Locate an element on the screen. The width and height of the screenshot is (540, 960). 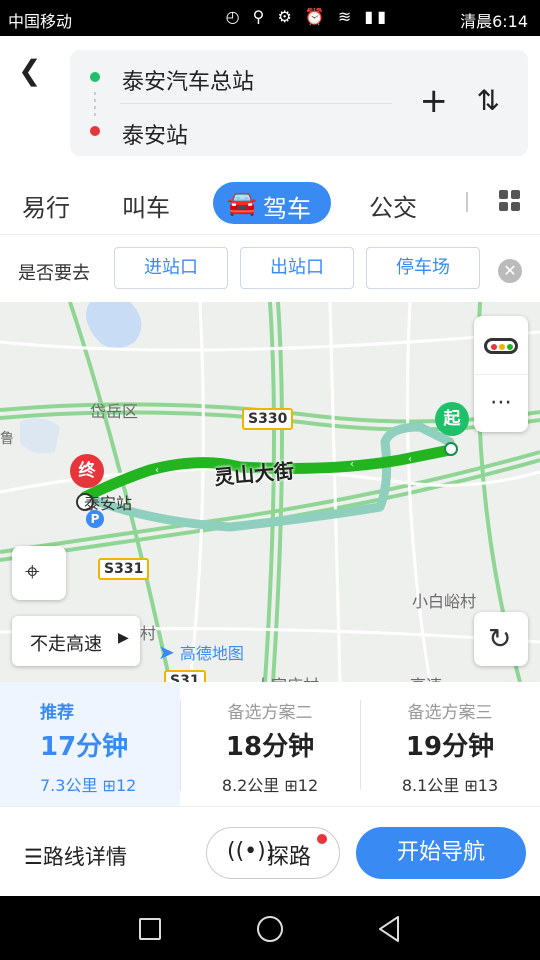
bottom-actions: ☰路线详情 ((•)) 探路 开始导航 is located at coordinates (270, 851).